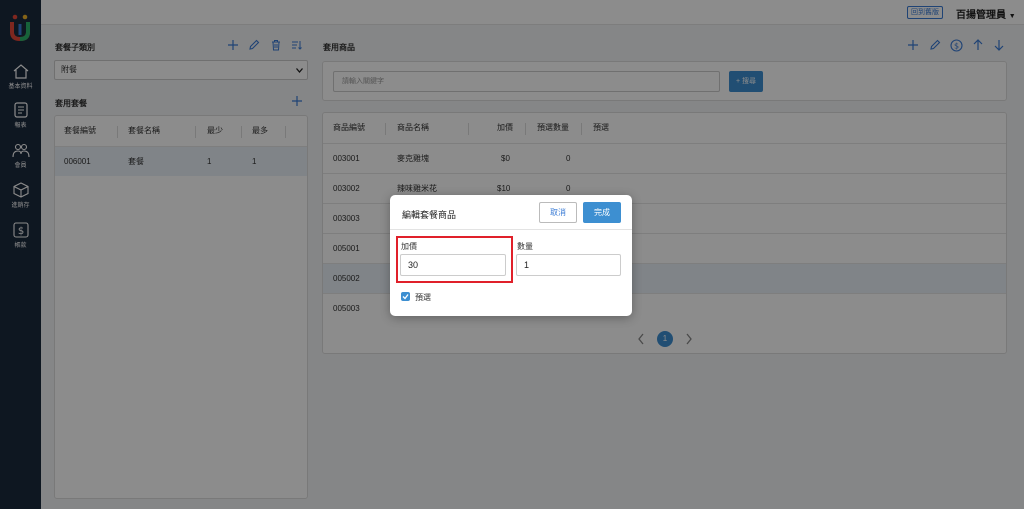 The width and height of the screenshot is (1024, 509). Describe the element at coordinates (568, 265) in the screenshot. I see `quantity-input: 1` at that location.